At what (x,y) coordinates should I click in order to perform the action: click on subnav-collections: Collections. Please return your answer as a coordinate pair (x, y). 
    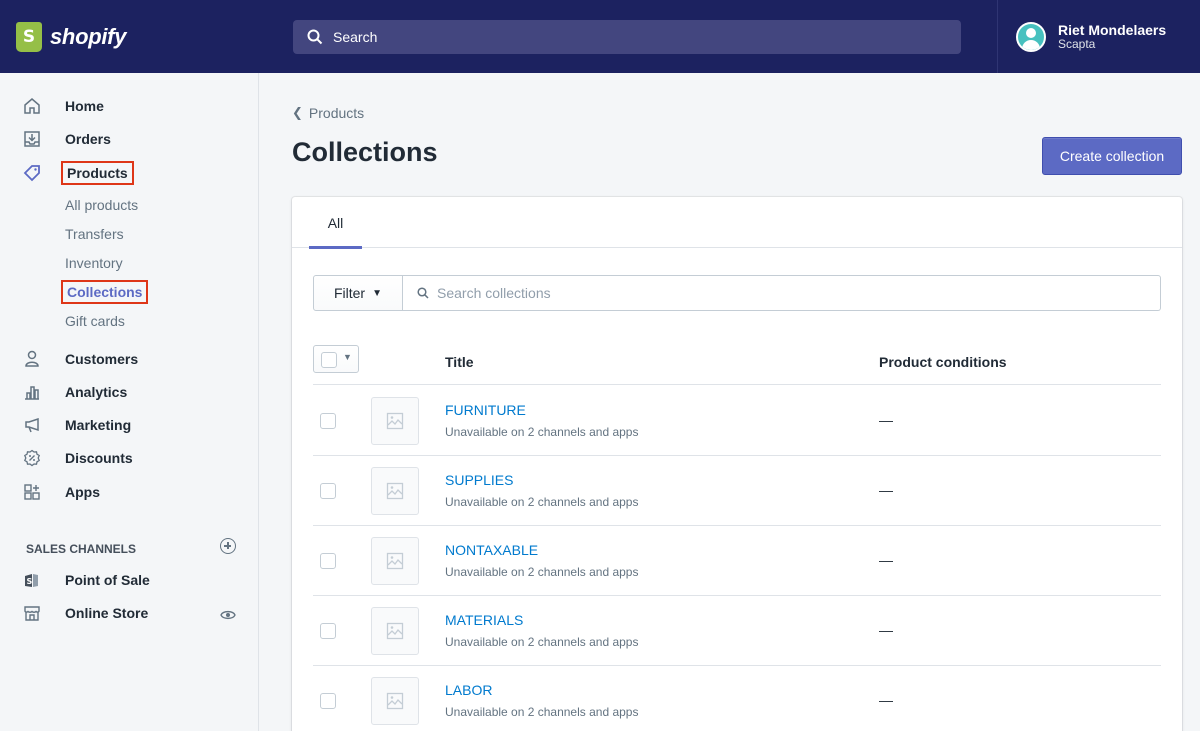
    Looking at the image, I should click on (104, 292).